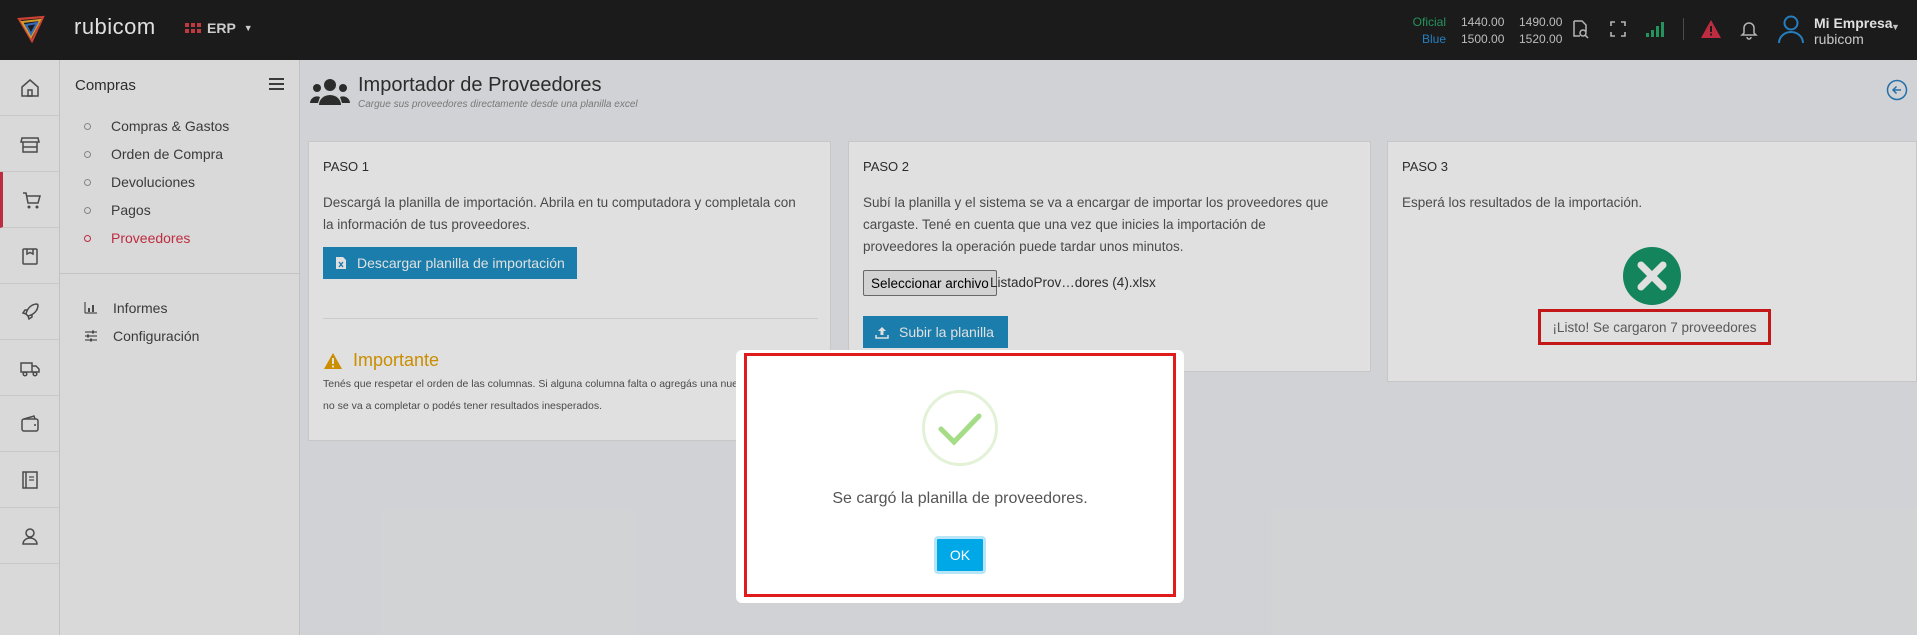 This screenshot has height=635, width=1917. Describe the element at coordinates (960, 428) in the screenshot. I see `check-icon` at that location.